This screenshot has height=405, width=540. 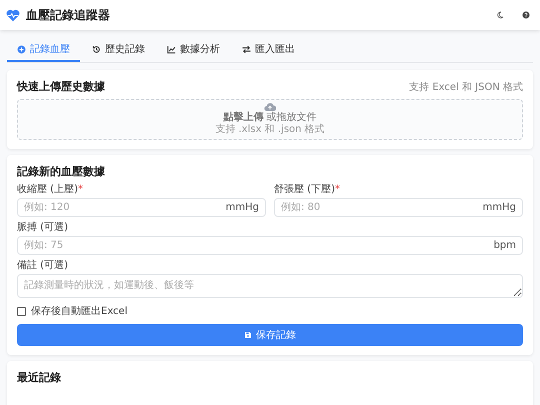 What do you see at coordinates (270, 335) in the screenshot?
I see `save-button: 保存記錄` at bounding box center [270, 335].